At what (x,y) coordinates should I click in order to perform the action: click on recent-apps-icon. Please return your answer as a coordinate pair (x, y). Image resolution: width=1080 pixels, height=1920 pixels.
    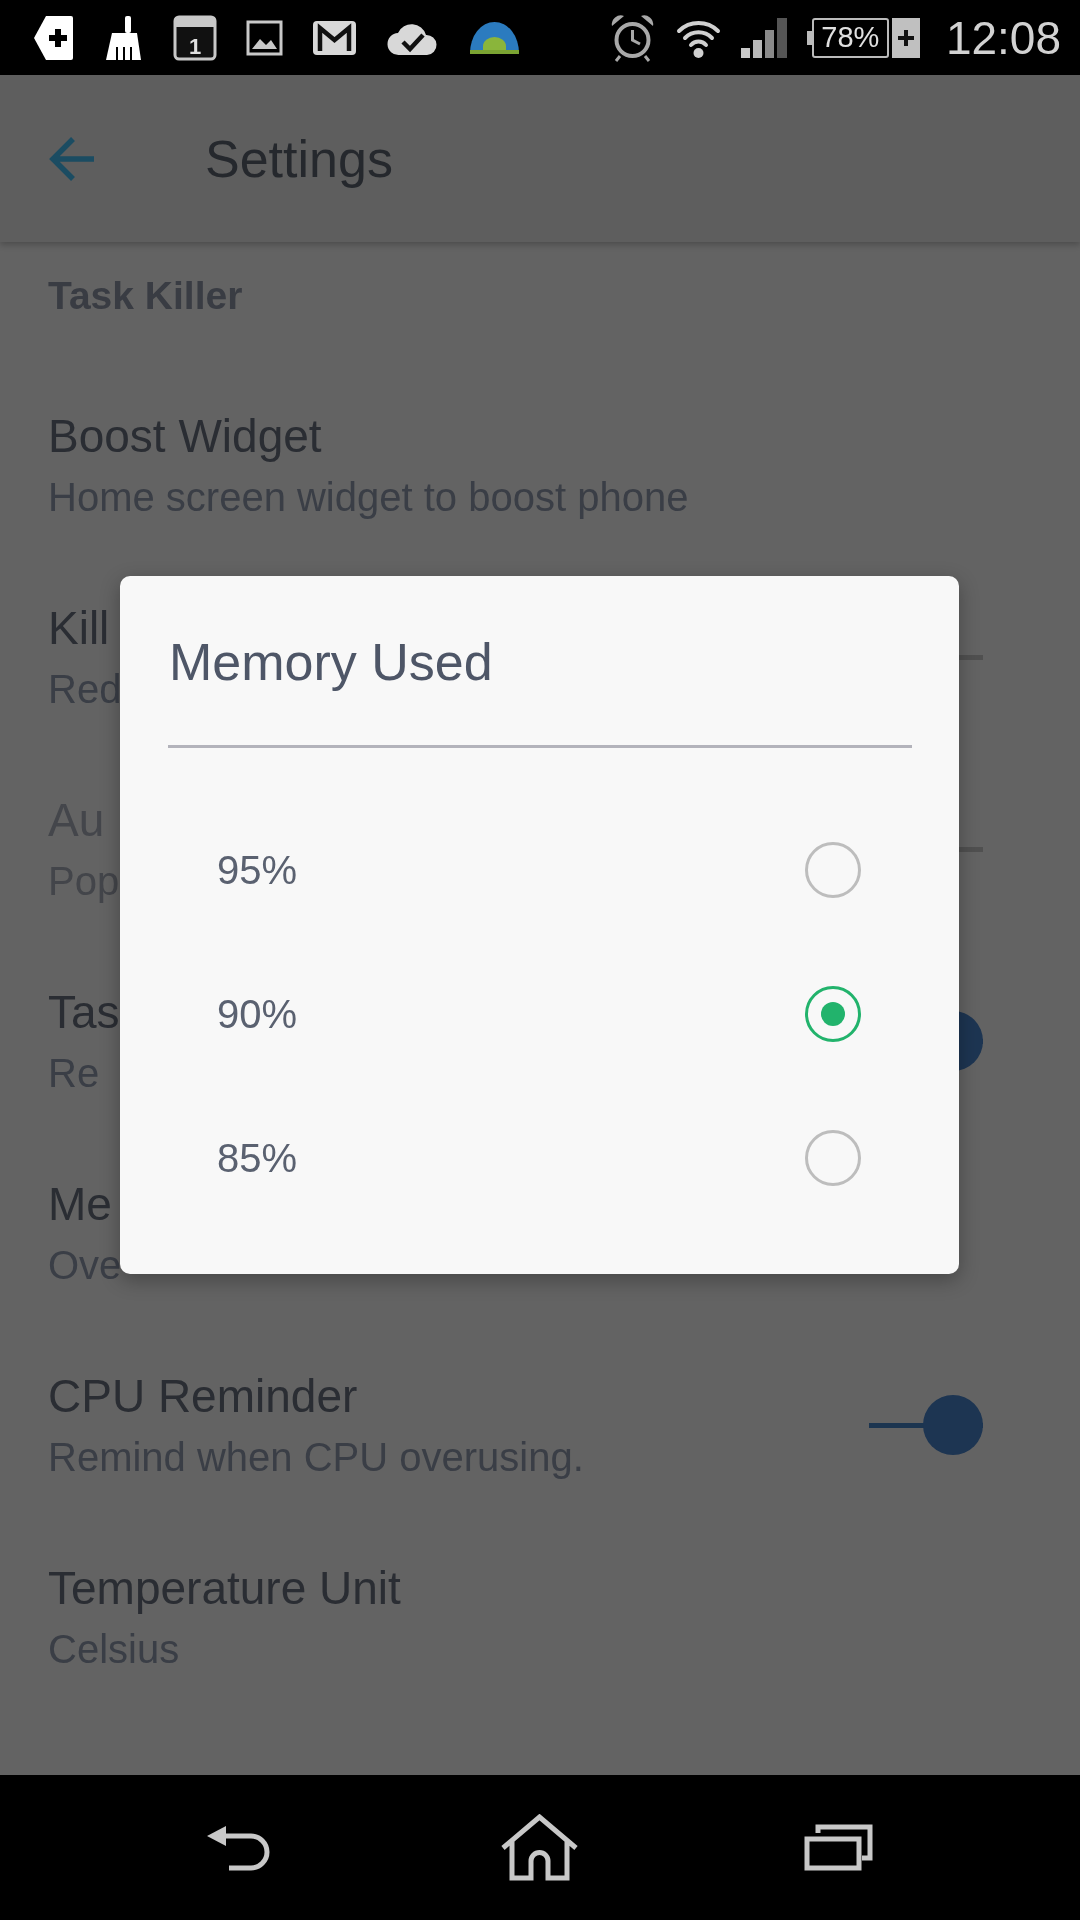
    Looking at the image, I should click on (838, 1847).